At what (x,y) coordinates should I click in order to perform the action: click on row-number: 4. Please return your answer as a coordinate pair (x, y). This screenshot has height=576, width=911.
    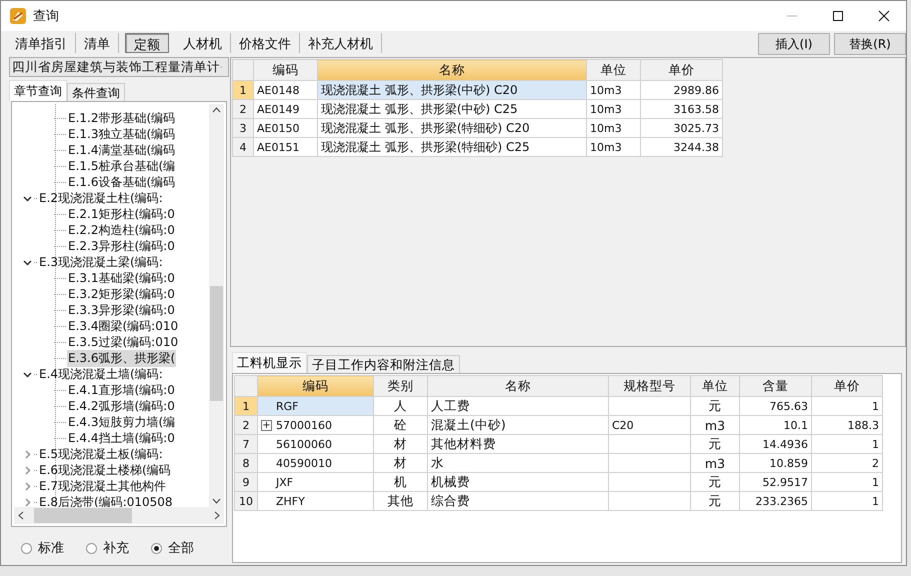
    Looking at the image, I should click on (243, 147).